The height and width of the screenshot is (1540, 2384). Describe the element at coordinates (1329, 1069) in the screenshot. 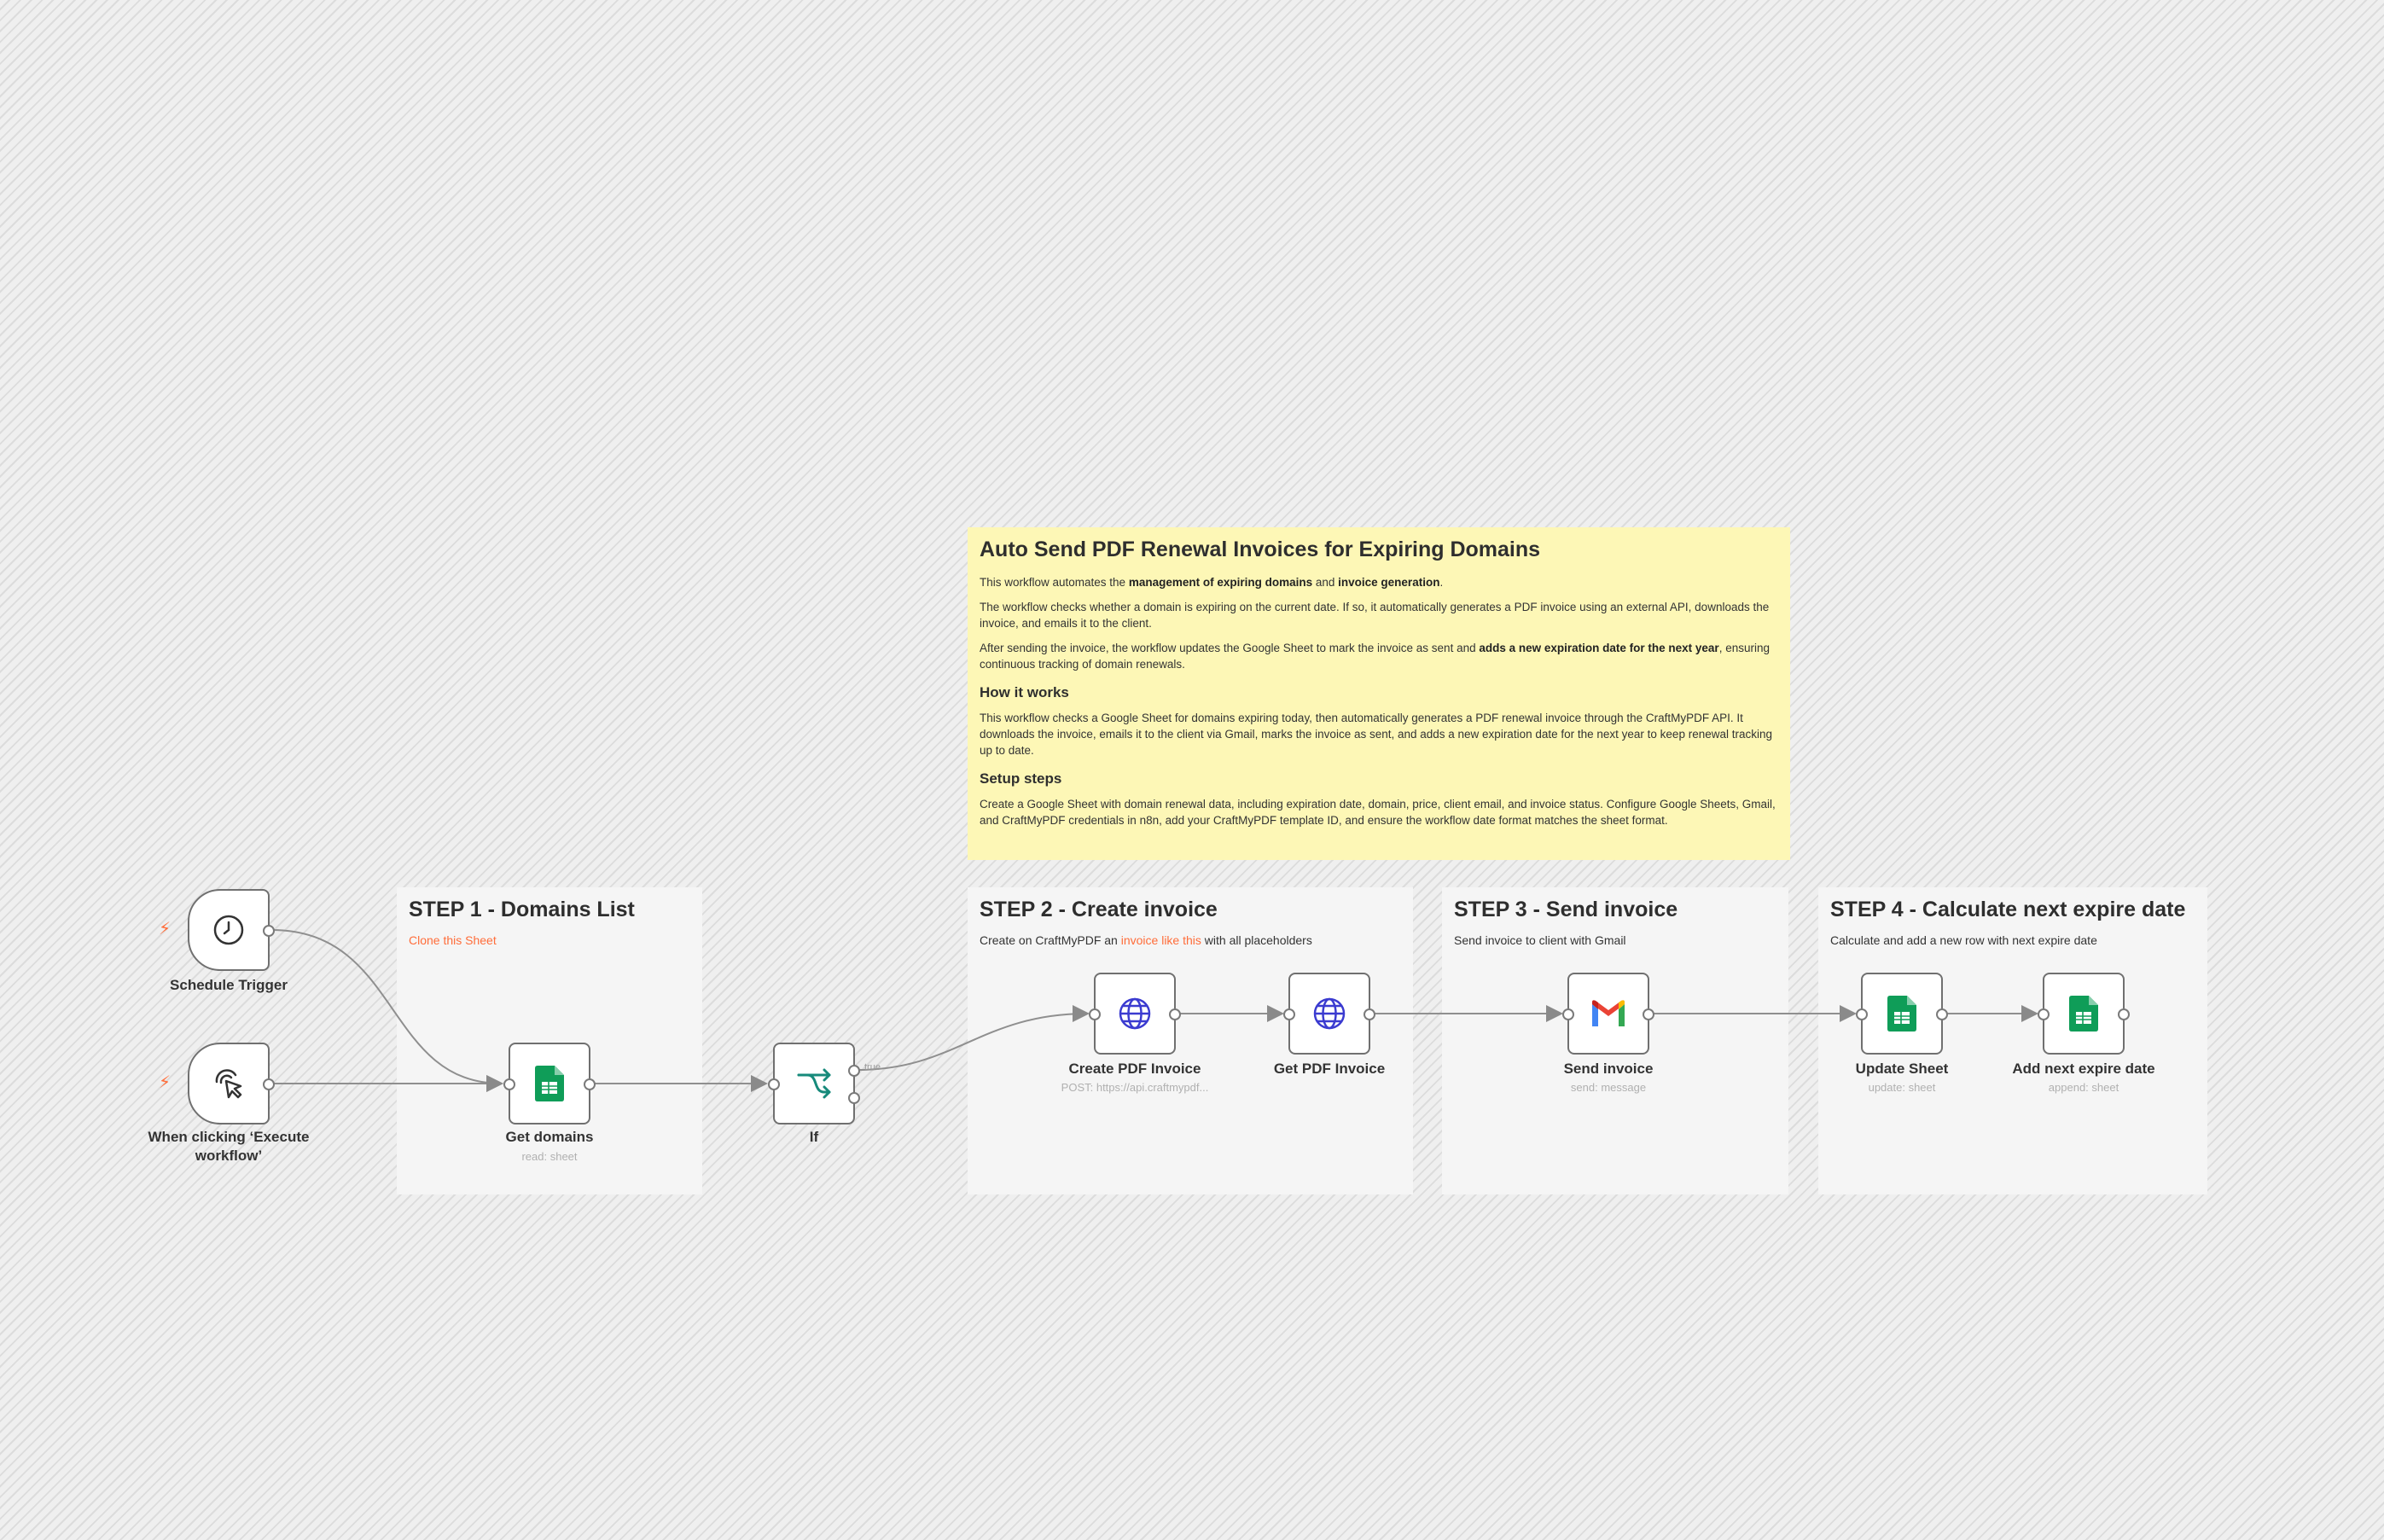

I see `get-pdf-invoice-label: Get PDF Invoice` at that location.